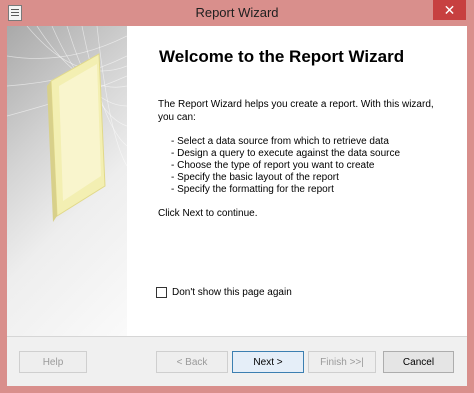 The height and width of the screenshot is (393, 474). What do you see at coordinates (252, 189) in the screenshot?
I see `list-item: - Specify the formatting for the report` at bounding box center [252, 189].